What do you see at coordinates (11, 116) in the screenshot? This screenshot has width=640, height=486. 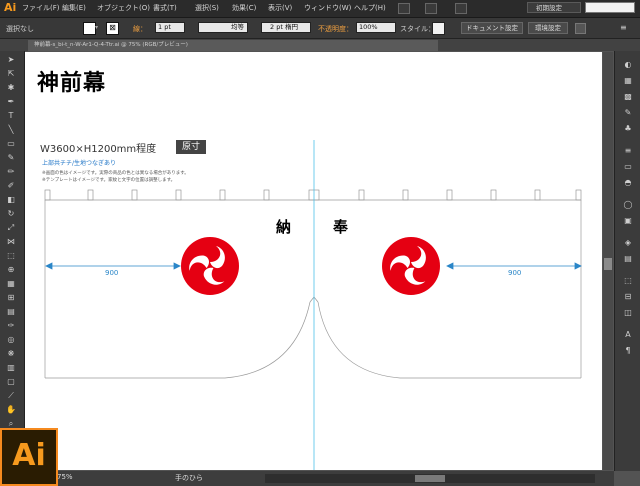 I see `type-tool-icon: T` at bounding box center [11, 116].